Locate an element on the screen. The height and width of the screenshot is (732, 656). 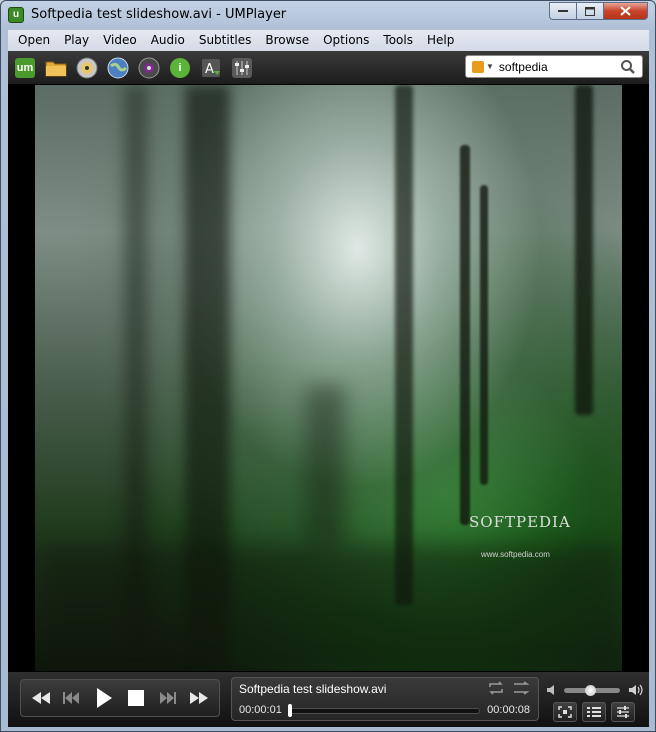
subtitle-download-button: A is located at coordinates (211, 68).